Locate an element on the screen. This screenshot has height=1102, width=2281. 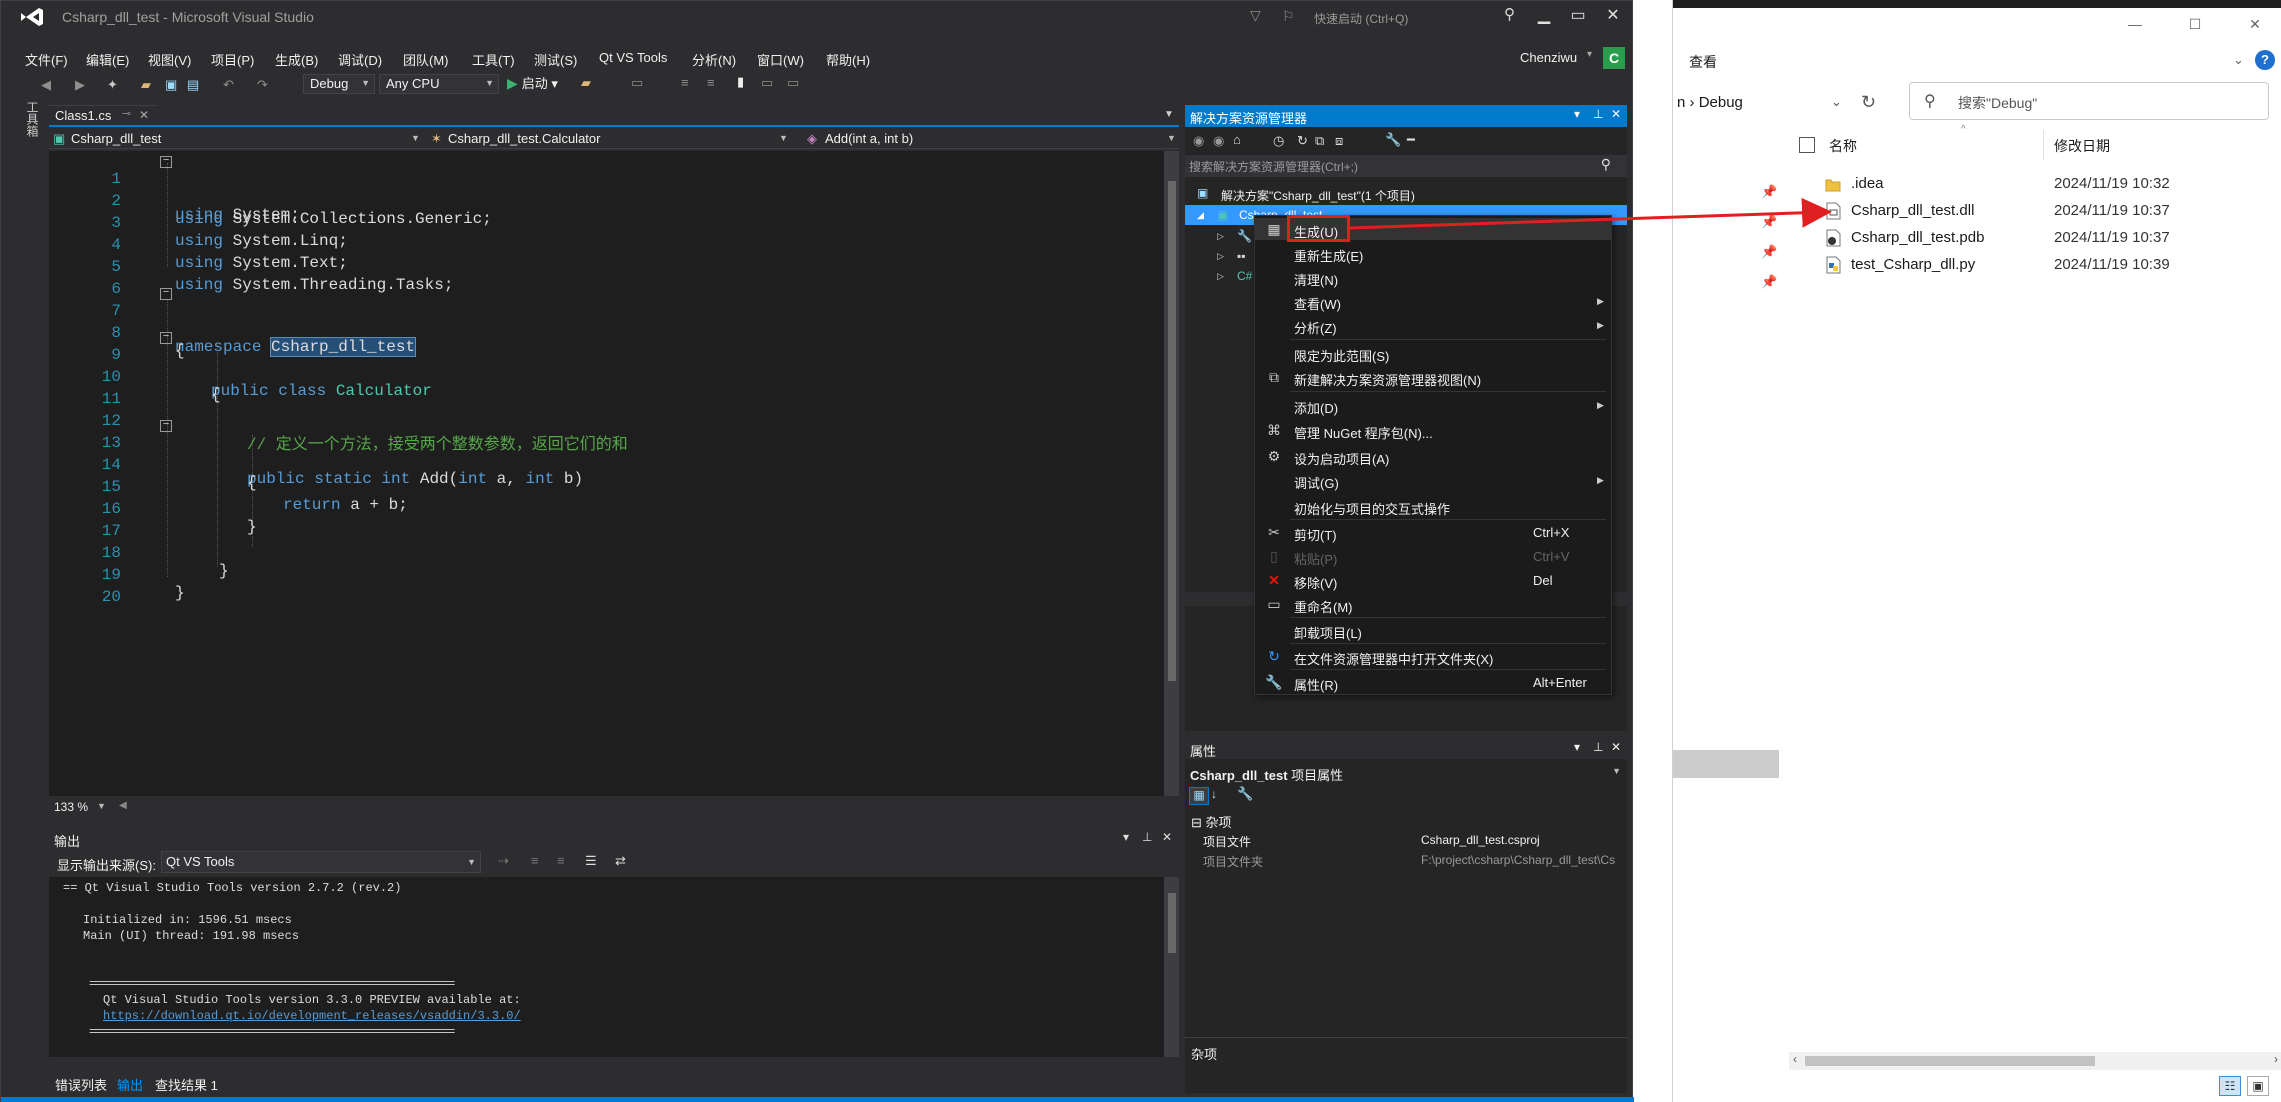
select-all-checkbox is located at coordinates (1807, 145).